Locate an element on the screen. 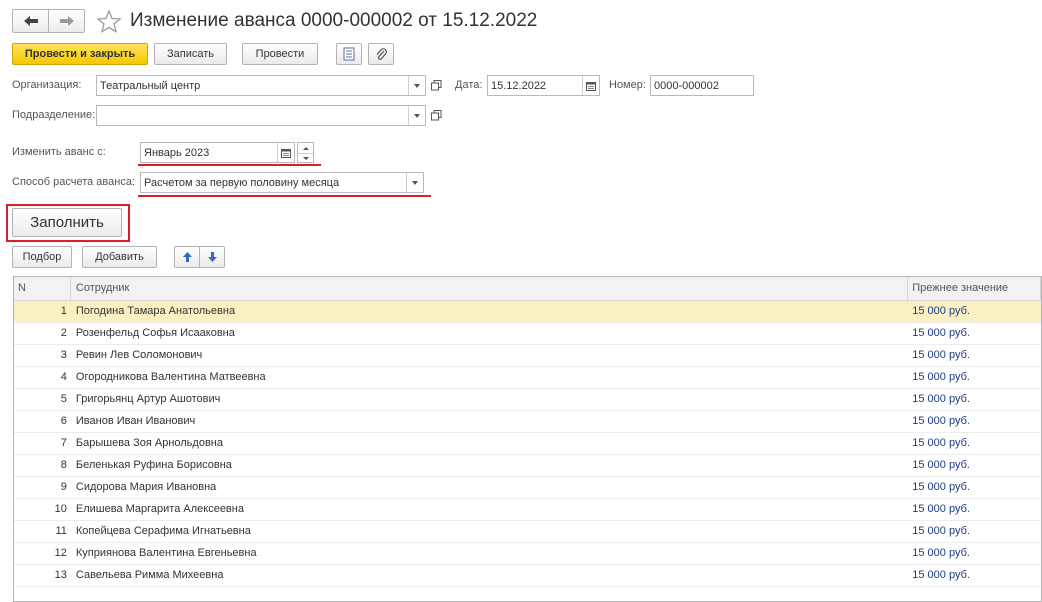 This screenshot has width=1042, height=602. spin-up-icon is located at coordinates (305, 148).